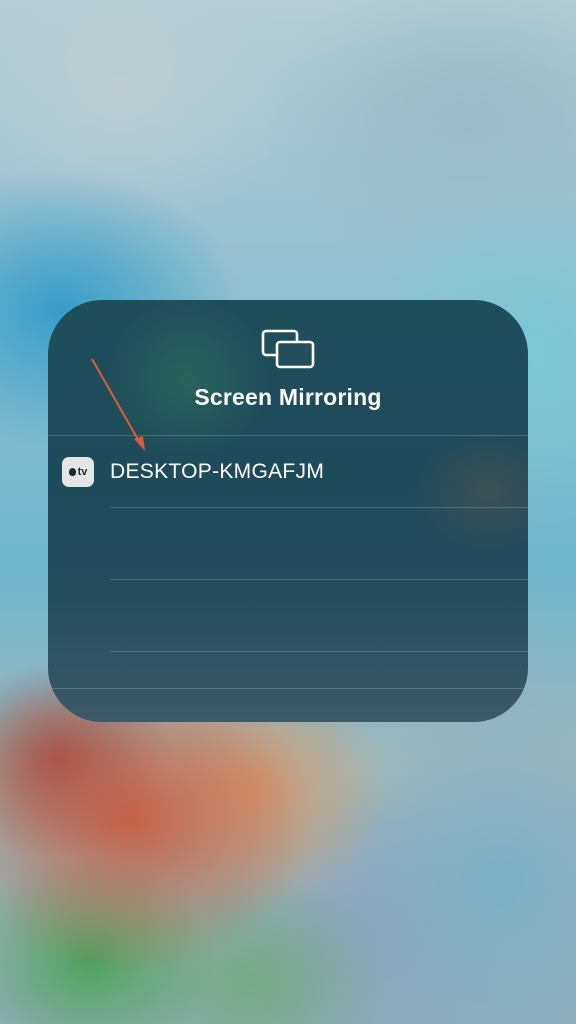  What do you see at coordinates (217, 471) in the screenshot?
I see `device-name: DESKTOP-KMGAFJM` at bounding box center [217, 471].